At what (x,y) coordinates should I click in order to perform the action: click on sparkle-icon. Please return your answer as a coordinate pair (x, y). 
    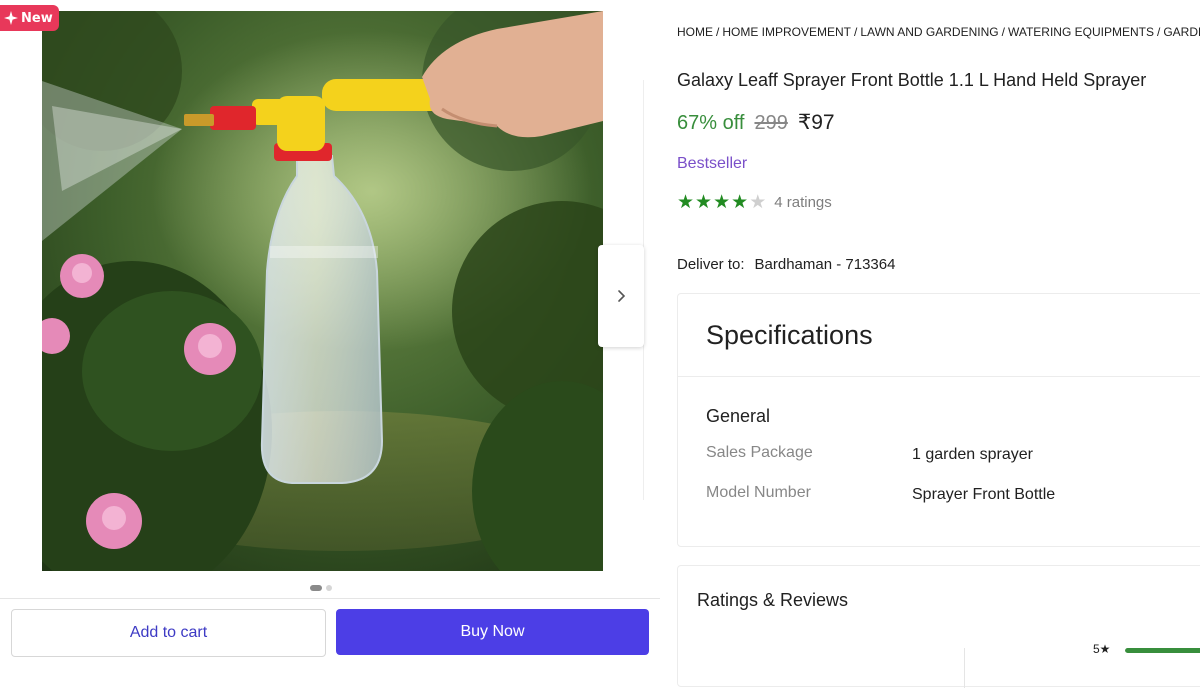
    Looking at the image, I should click on (11, 18).